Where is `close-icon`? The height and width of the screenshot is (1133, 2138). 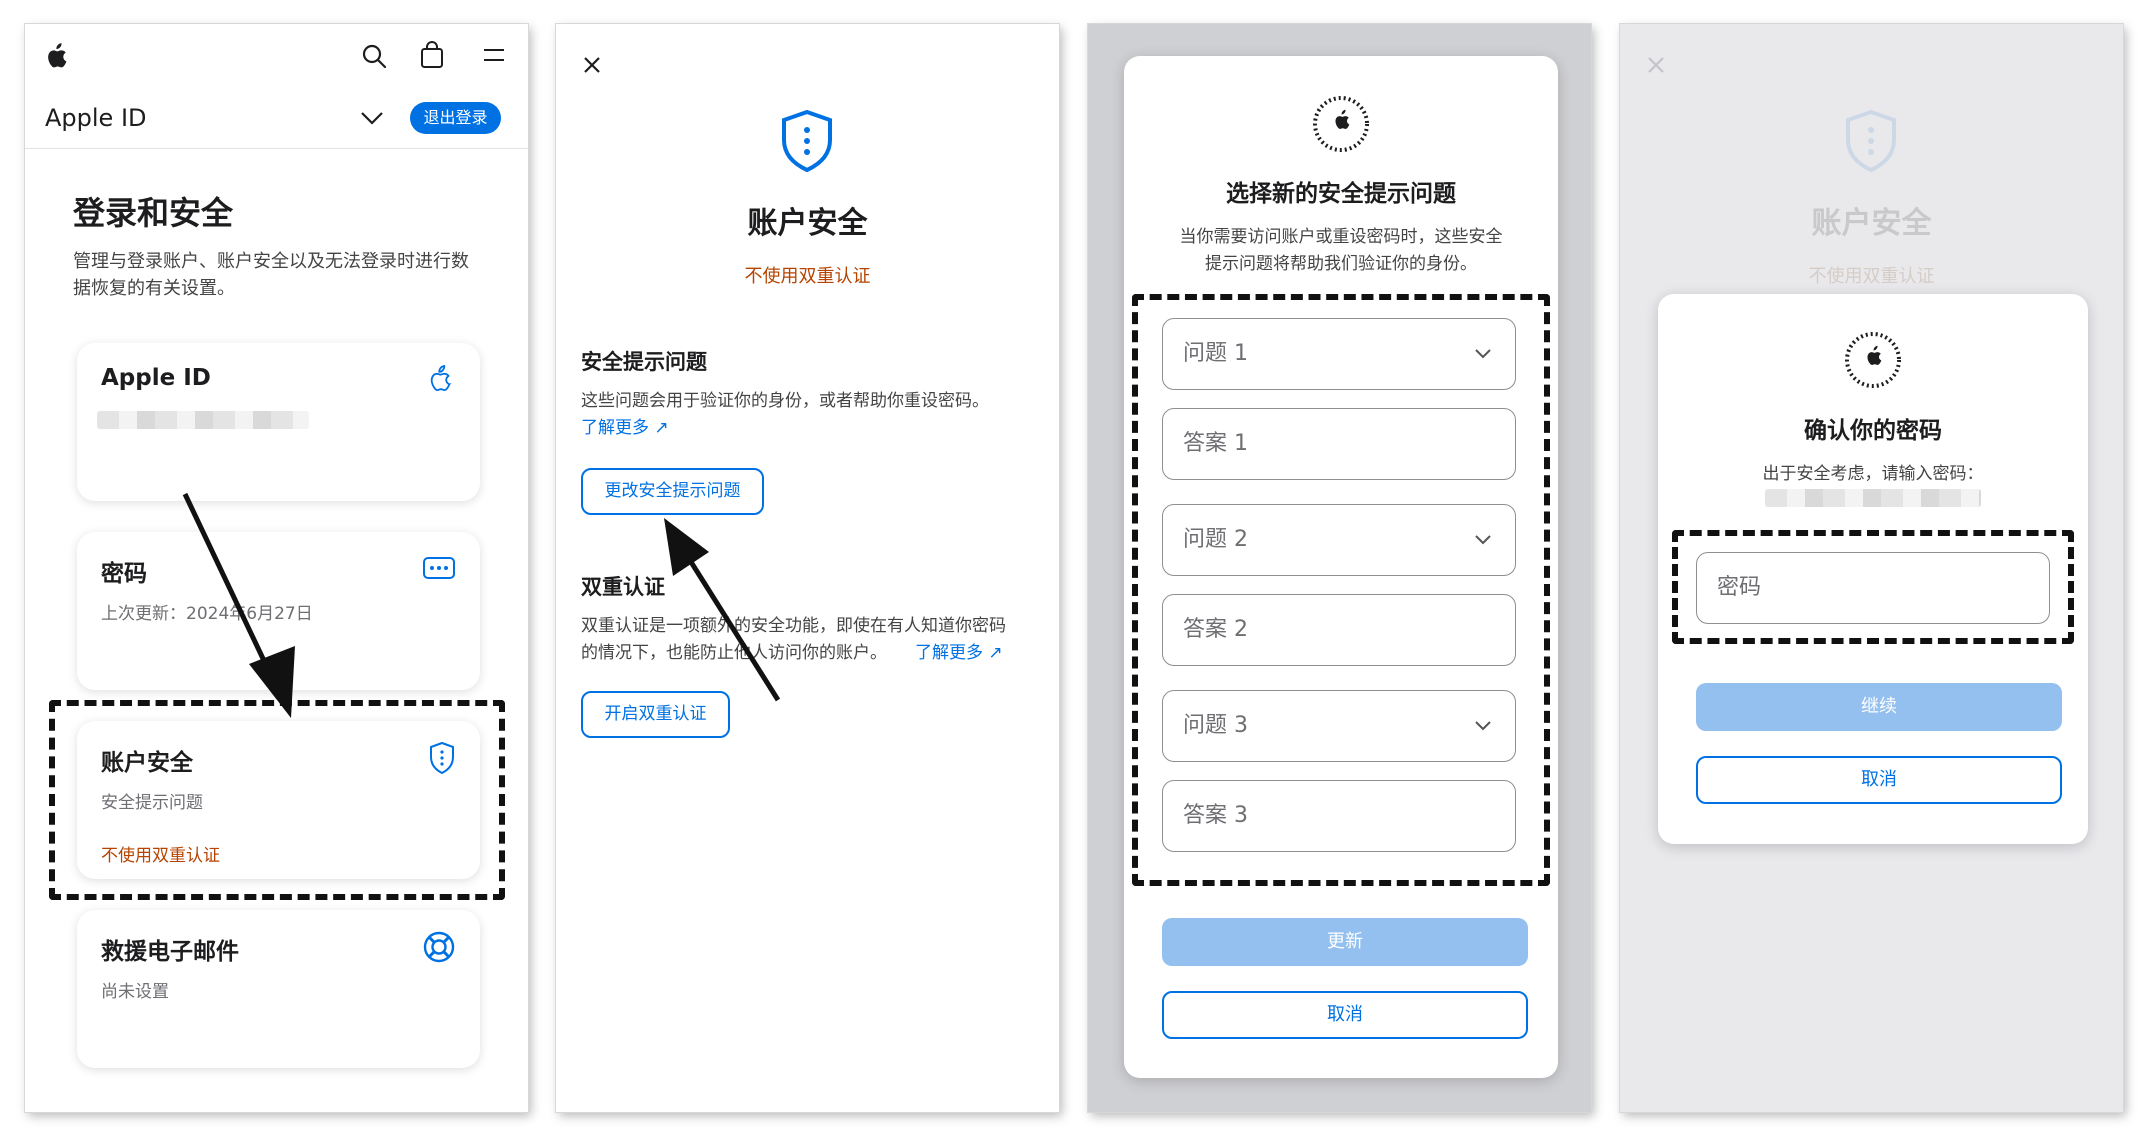
close-icon is located at coordinates (1656, 65).